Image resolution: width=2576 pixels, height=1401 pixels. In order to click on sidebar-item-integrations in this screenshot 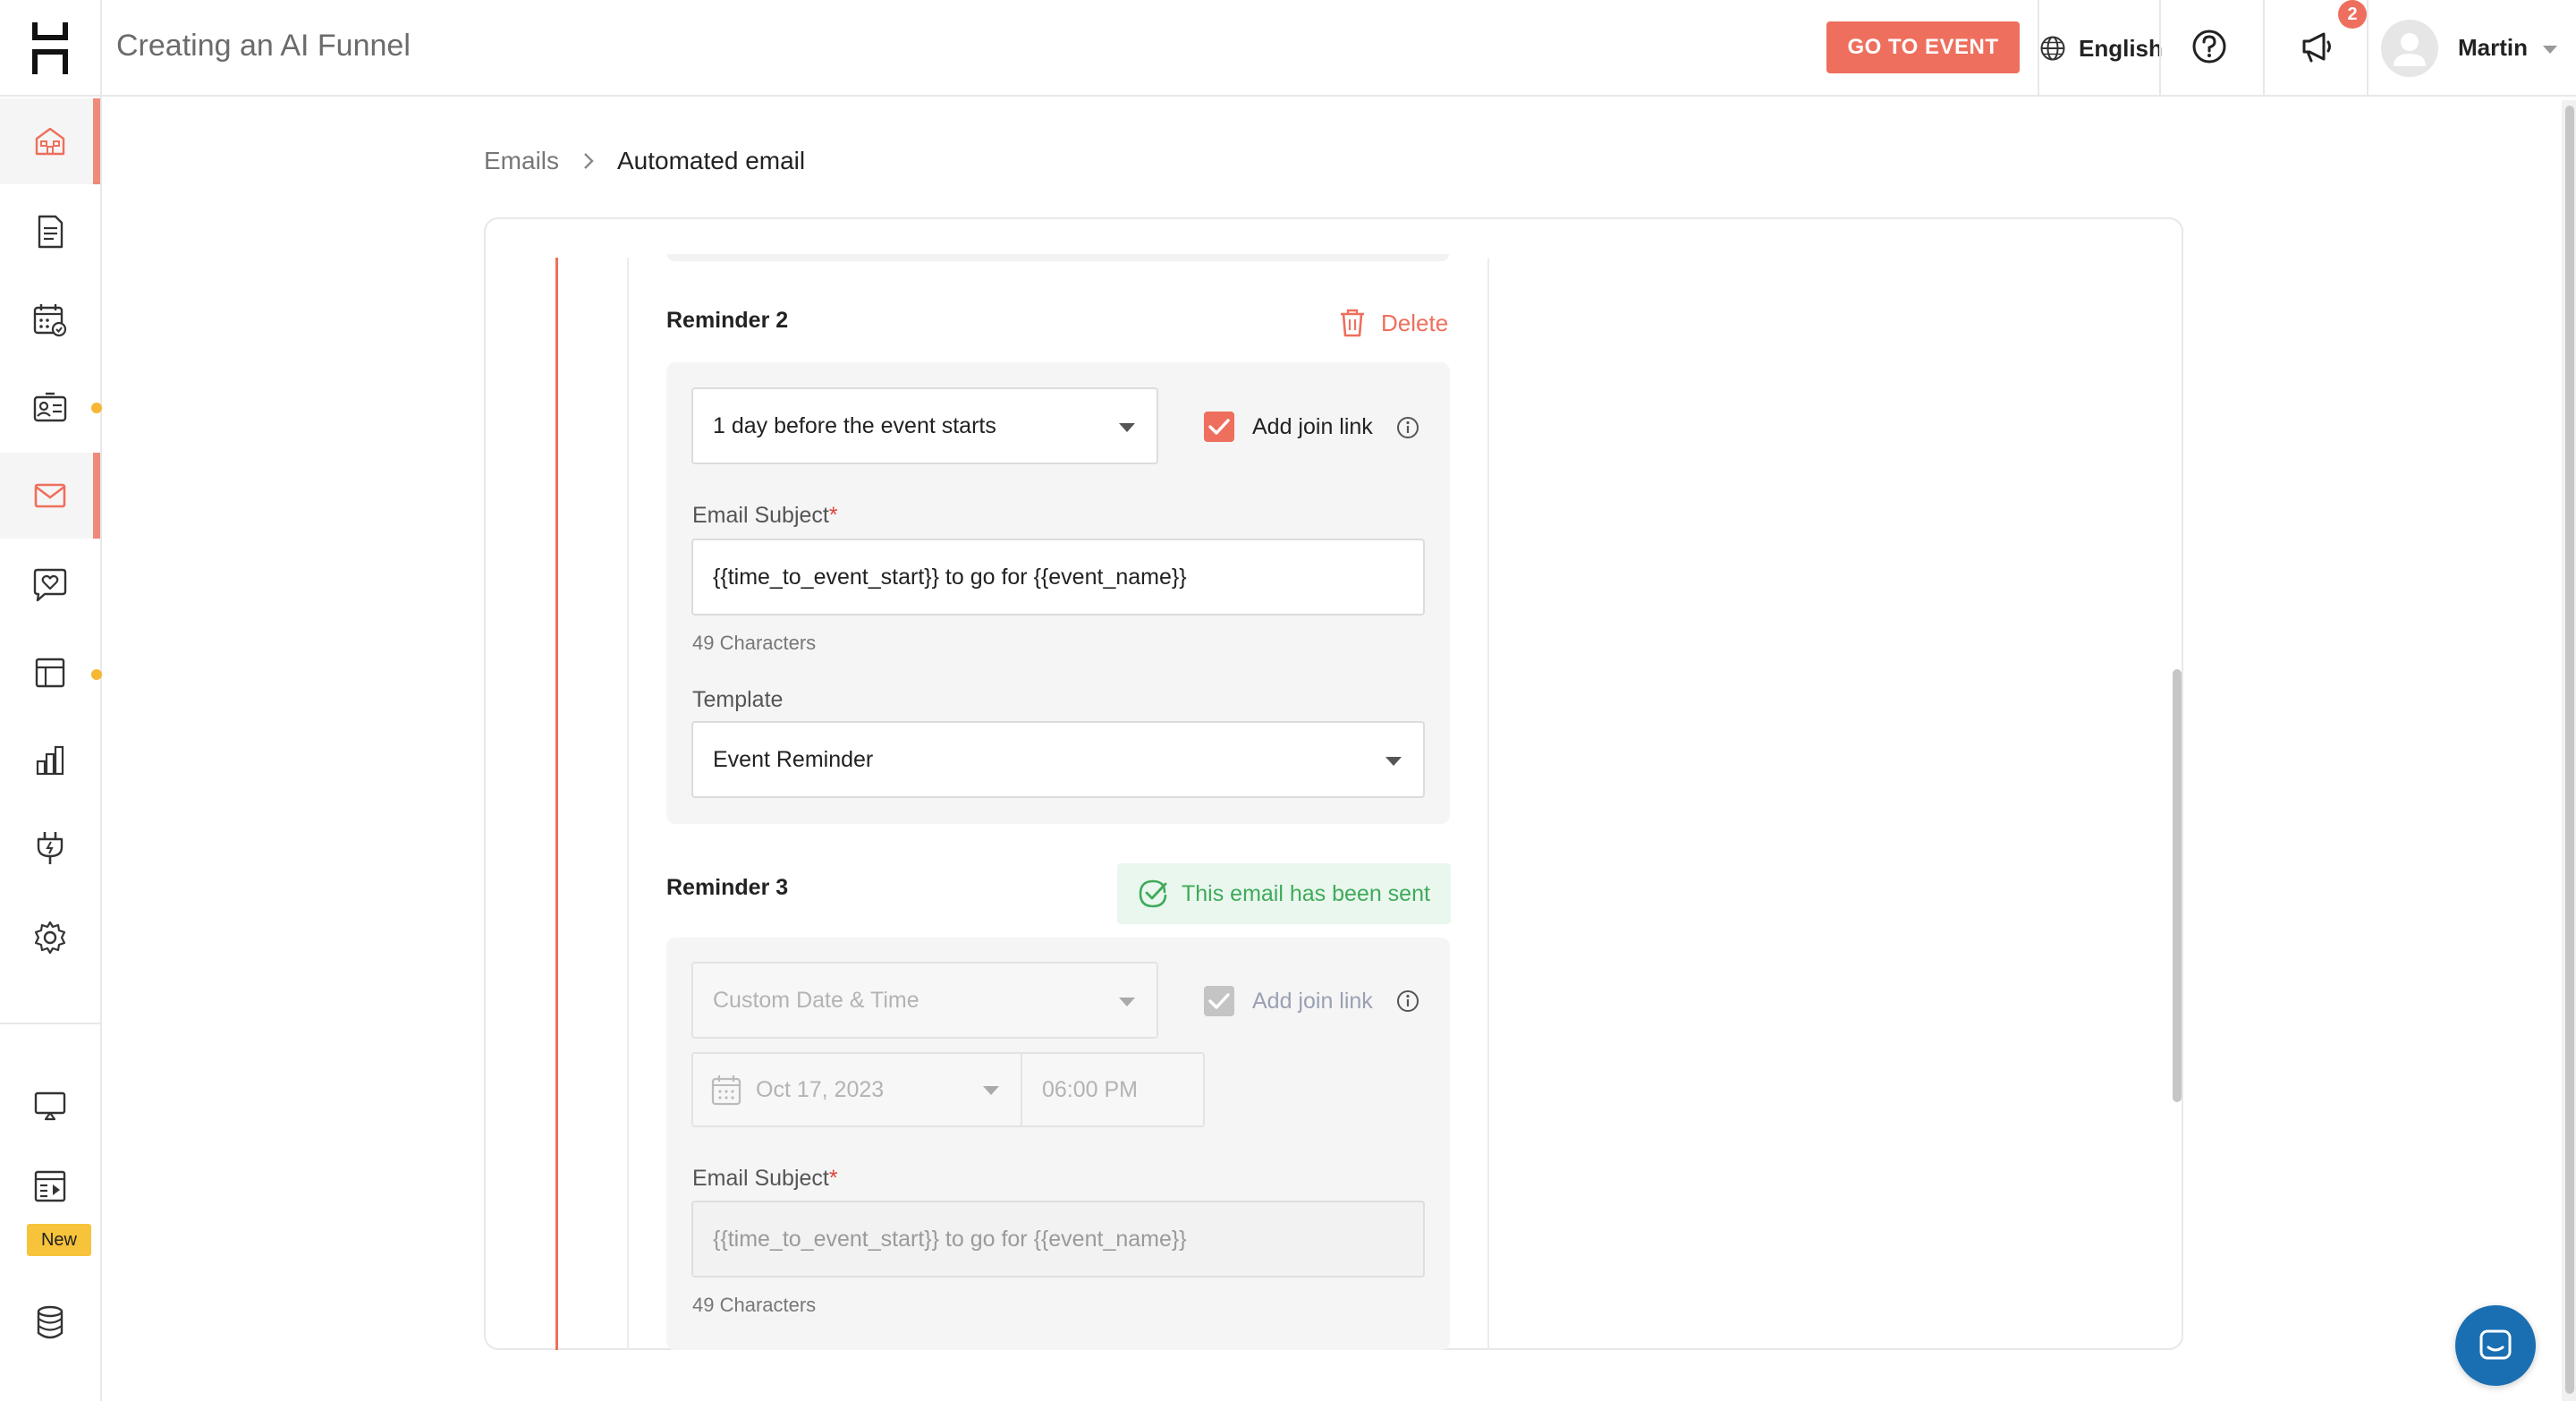, I will do `click(50, 848)`.